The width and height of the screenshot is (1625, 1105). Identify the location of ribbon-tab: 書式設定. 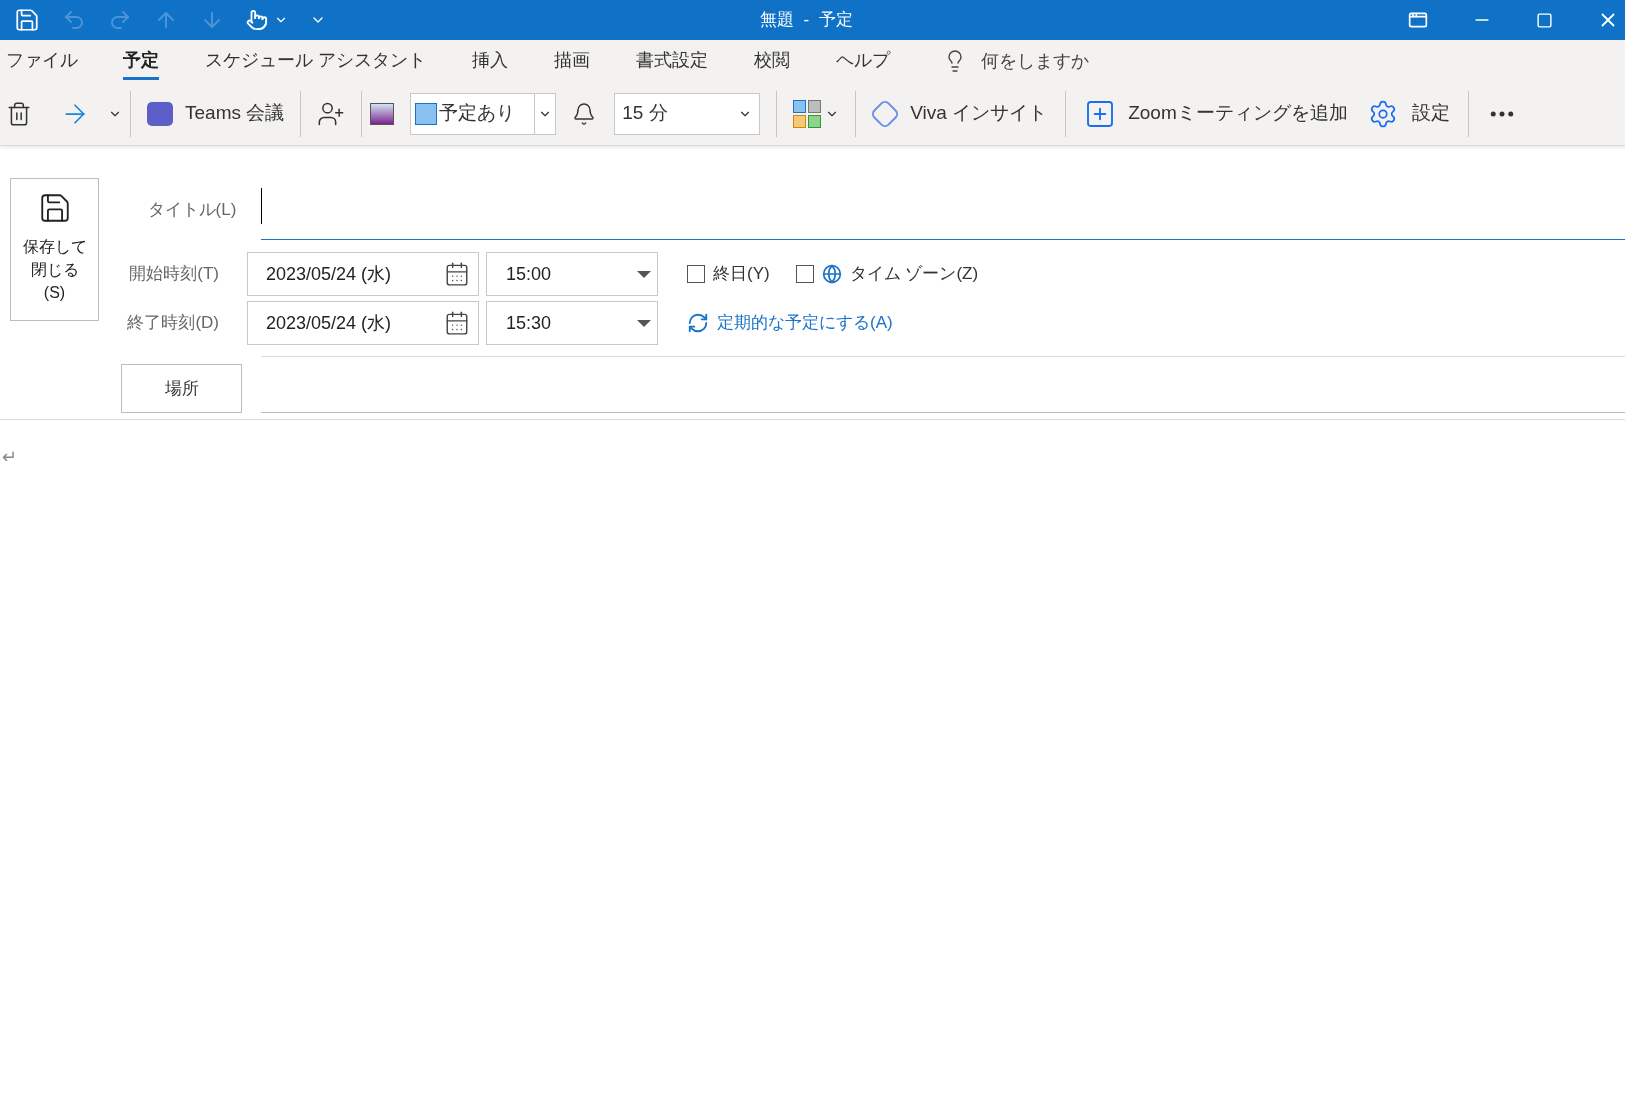
(672, 61).